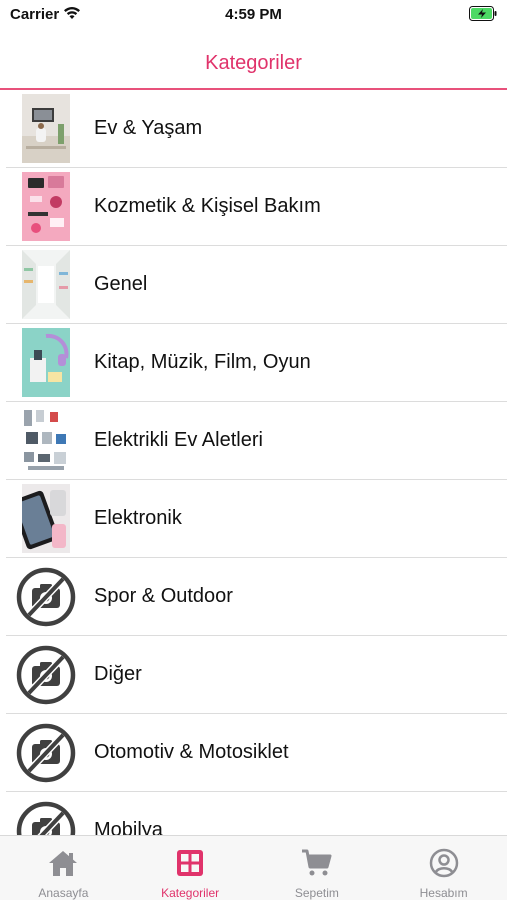 Image resolution: width=507 pixels, height=900 pixels. Describe the element at coordinates (256, 129) in the screenshot. I see `category-row: Ev & Yaşam` at that location.